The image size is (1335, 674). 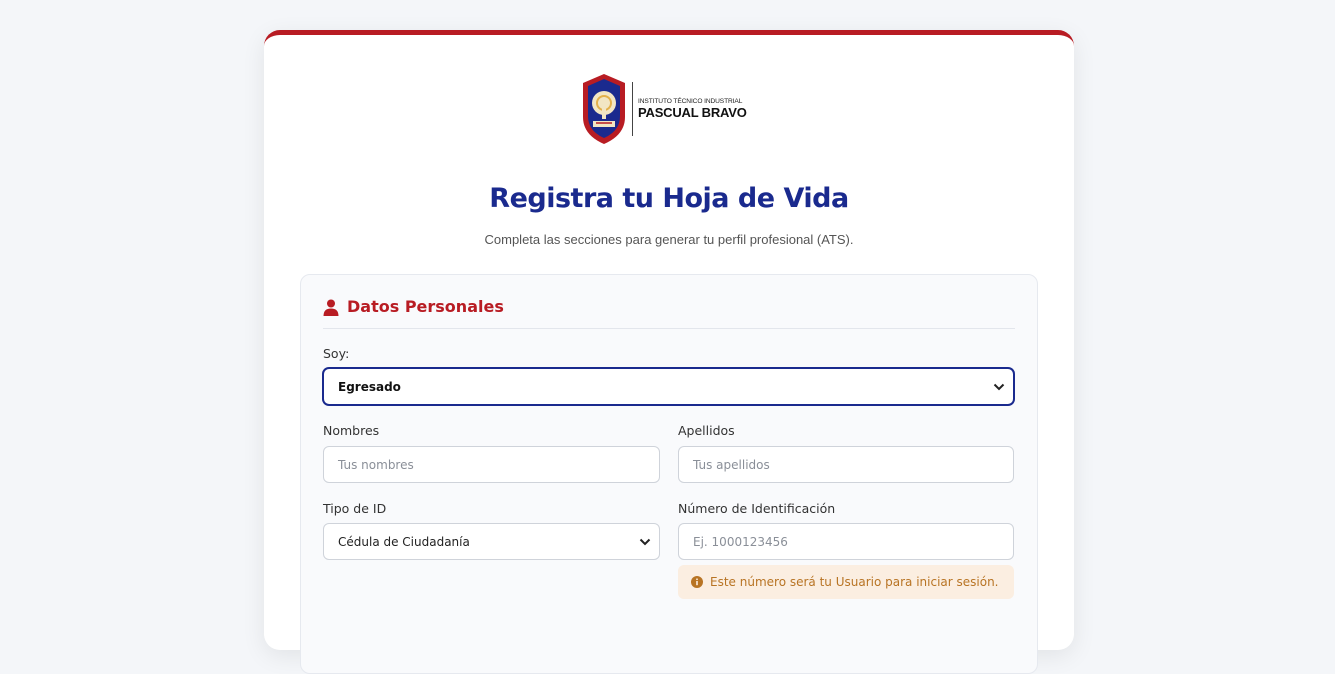 I want to click on user-icon, so click(x=331, y=307).